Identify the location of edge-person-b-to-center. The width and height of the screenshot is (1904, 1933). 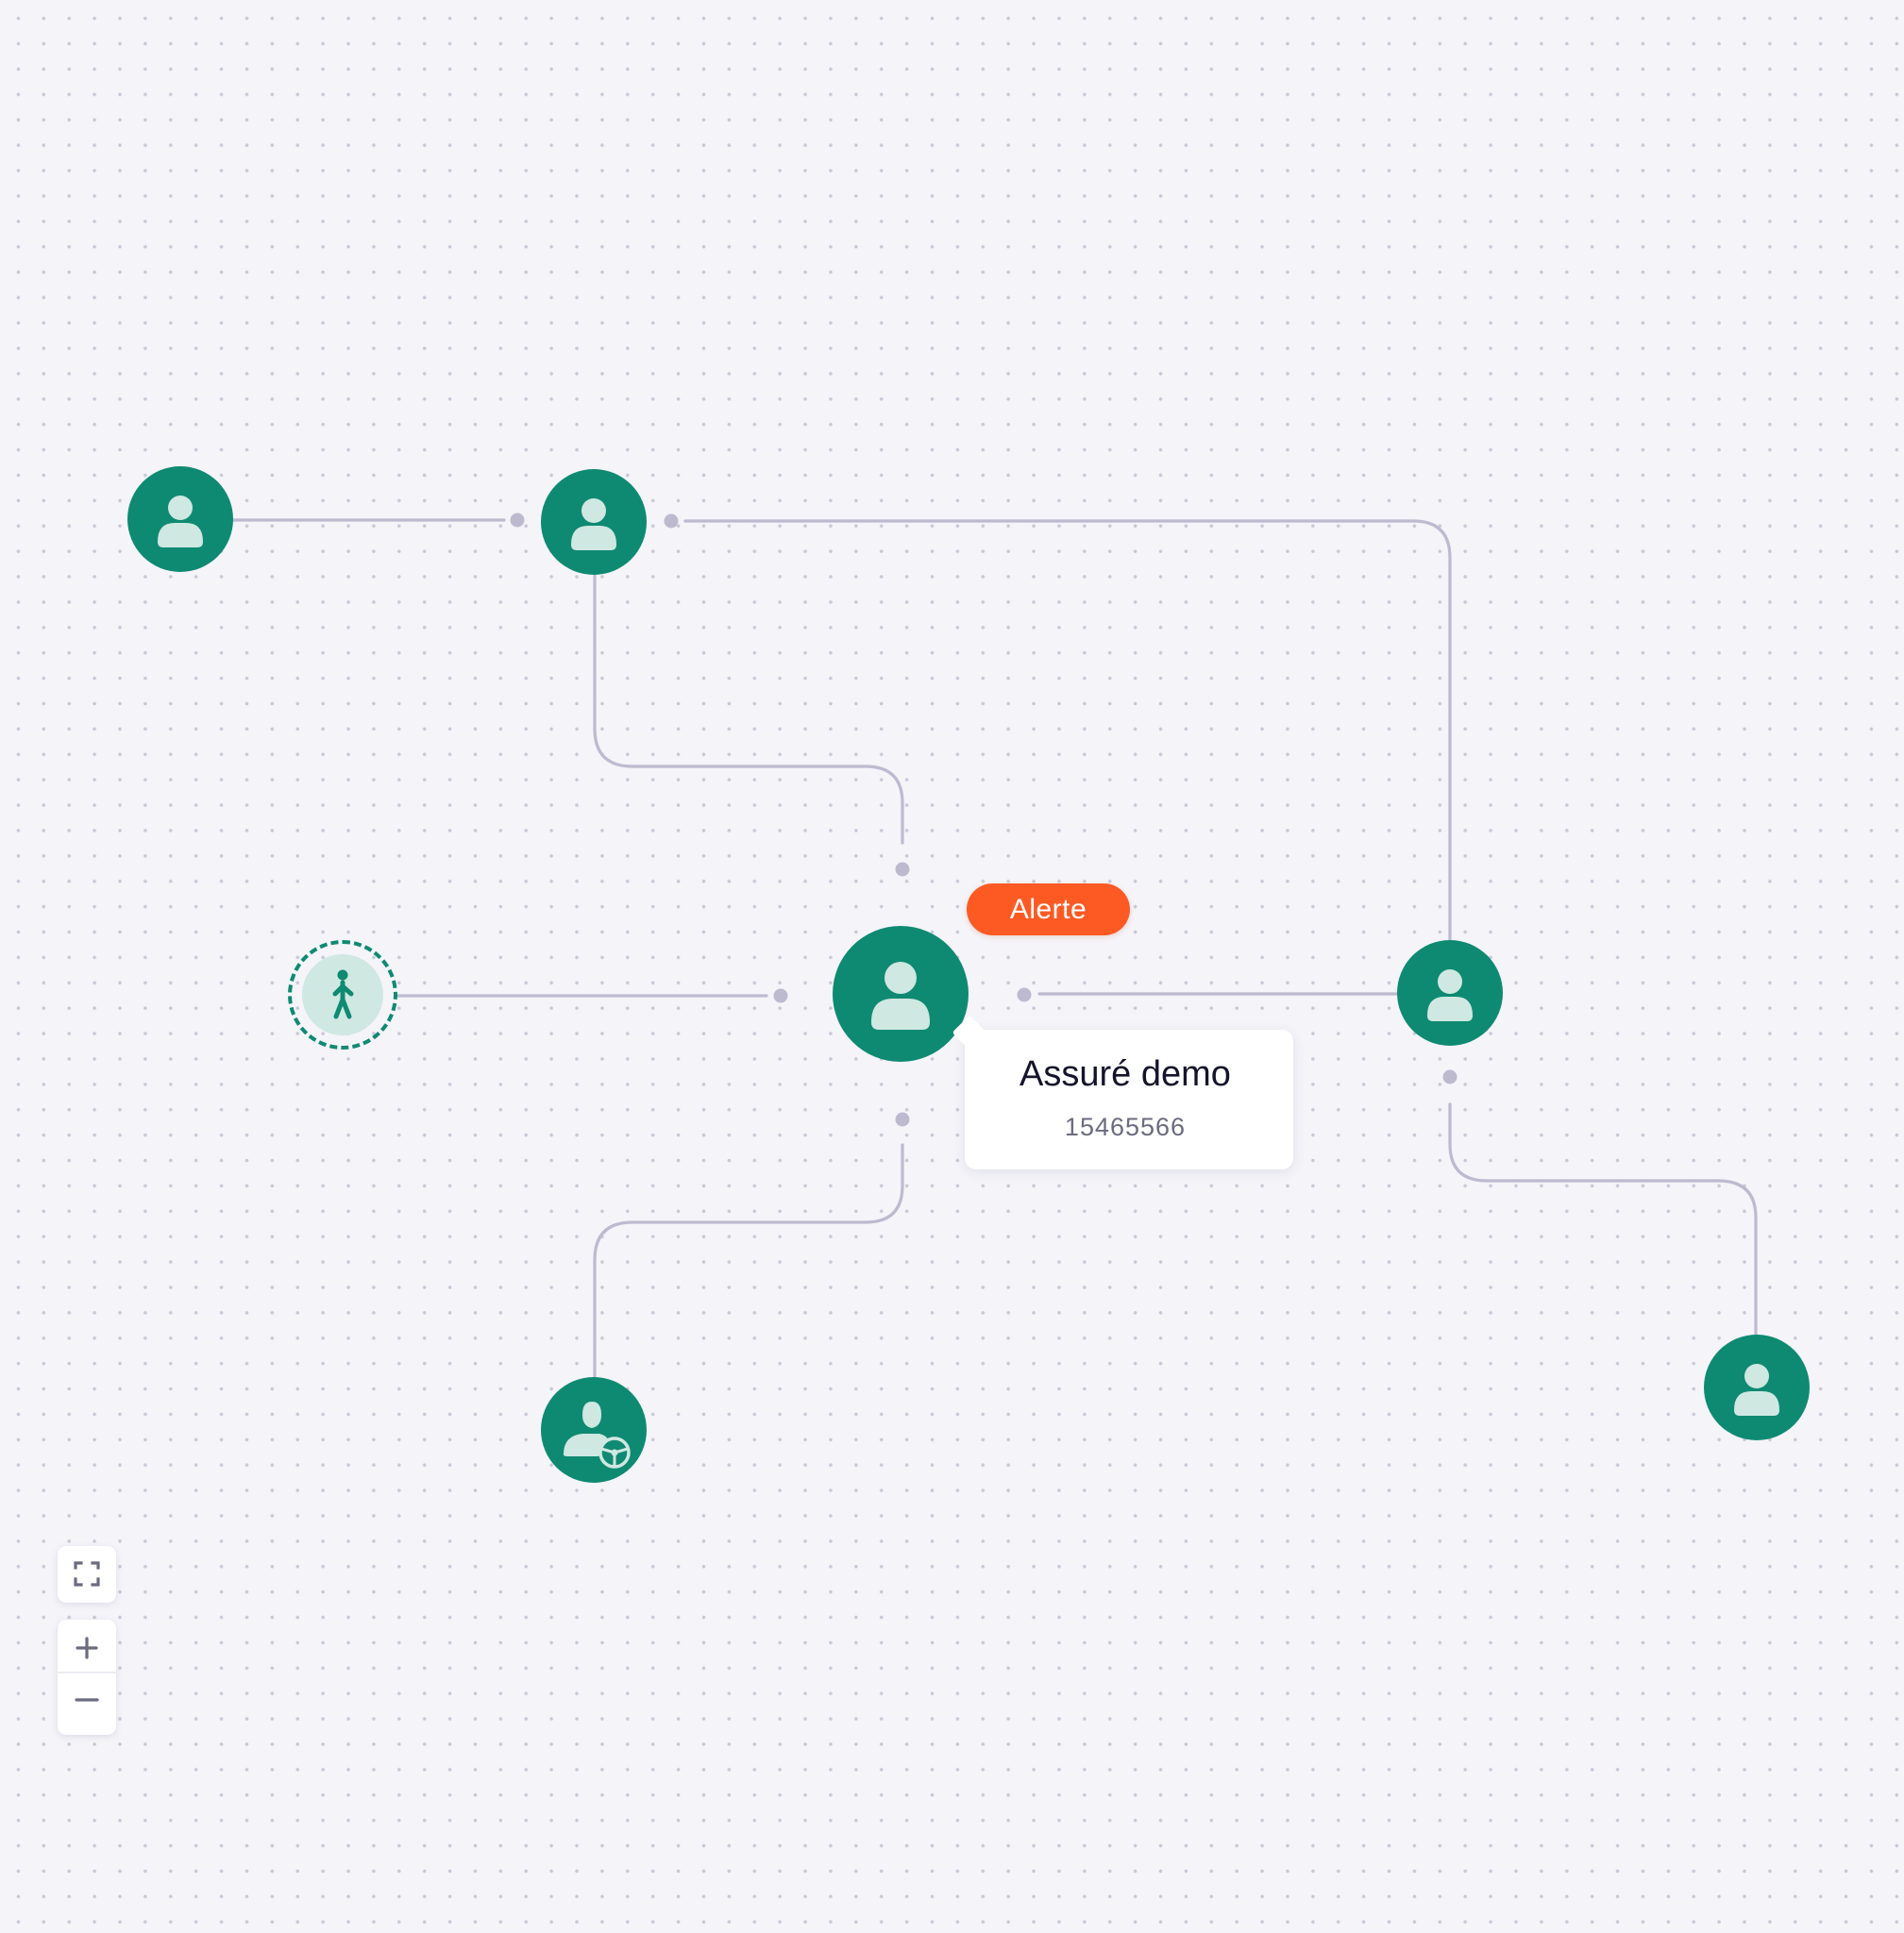
(748, 708).